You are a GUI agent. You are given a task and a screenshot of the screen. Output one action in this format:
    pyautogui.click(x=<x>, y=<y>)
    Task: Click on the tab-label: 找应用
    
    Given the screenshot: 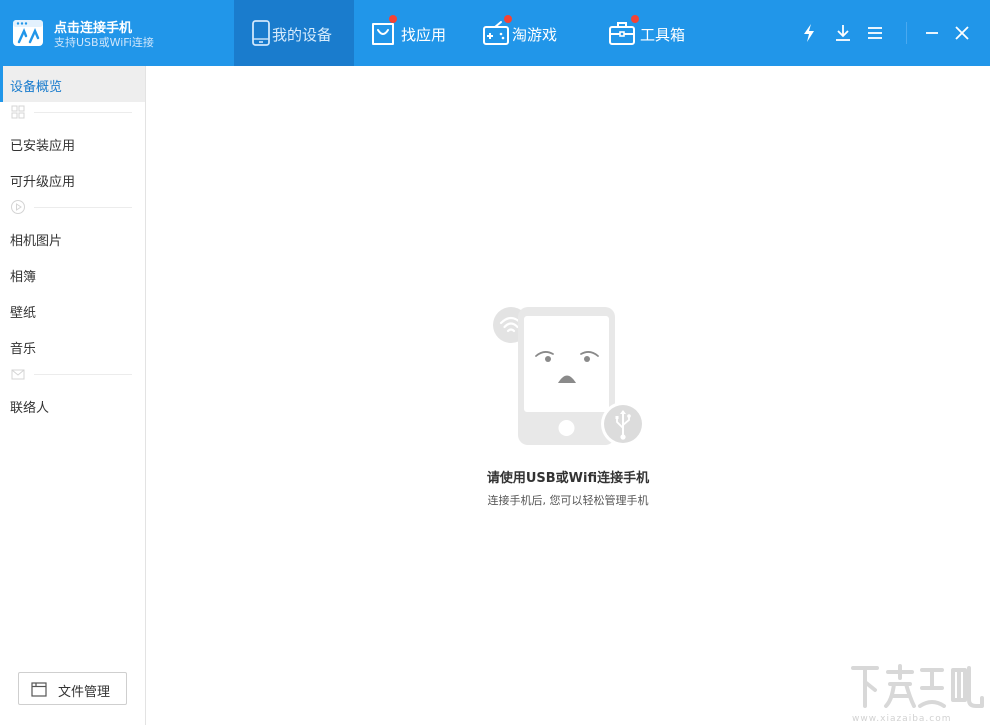 What is the action you would take?
    pyautogui.click(x=424, y=35)
    